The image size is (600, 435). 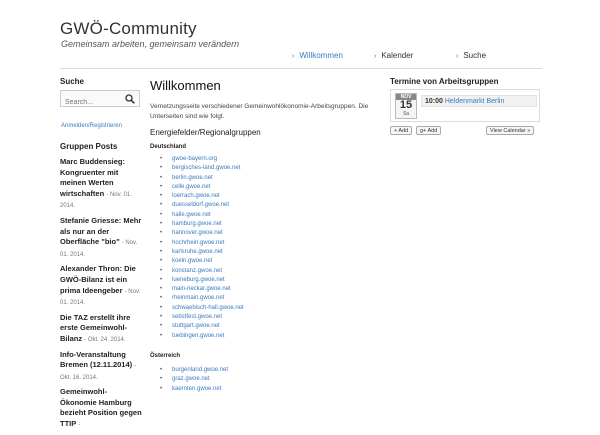 What do you see at coordinates (471, 55) in the screenshot?
I see `nav-item-suche: › Suche` at bounding box center [471, 55].